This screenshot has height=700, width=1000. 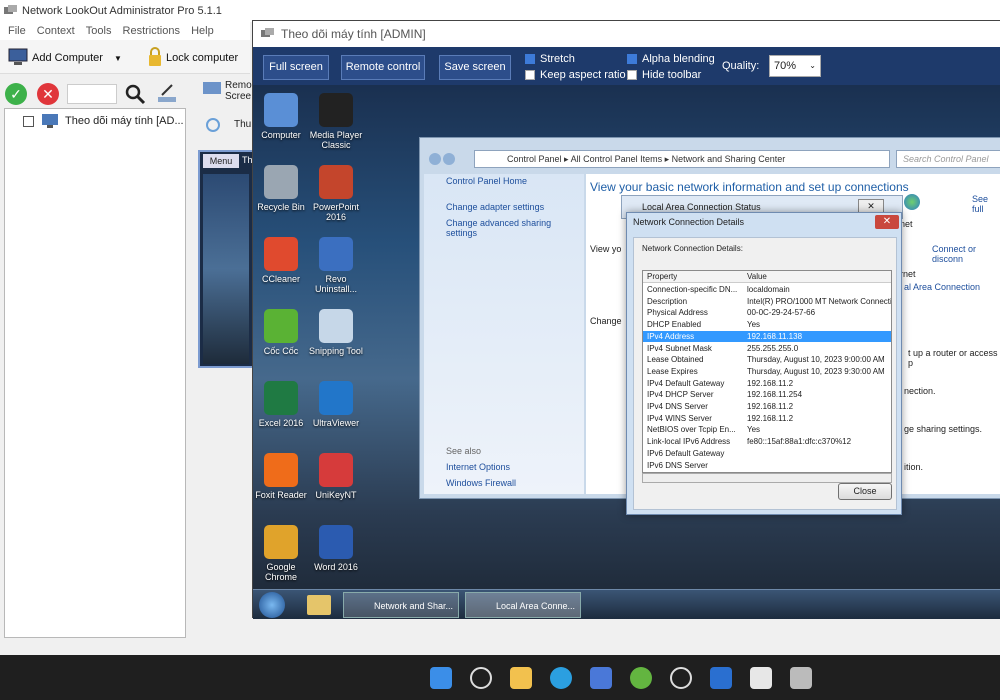 What do you see at coordinates (948, 159) in the screenshot?
I see `search-control-panel-input: Search Control Panel` at bounding box center [948, 159].